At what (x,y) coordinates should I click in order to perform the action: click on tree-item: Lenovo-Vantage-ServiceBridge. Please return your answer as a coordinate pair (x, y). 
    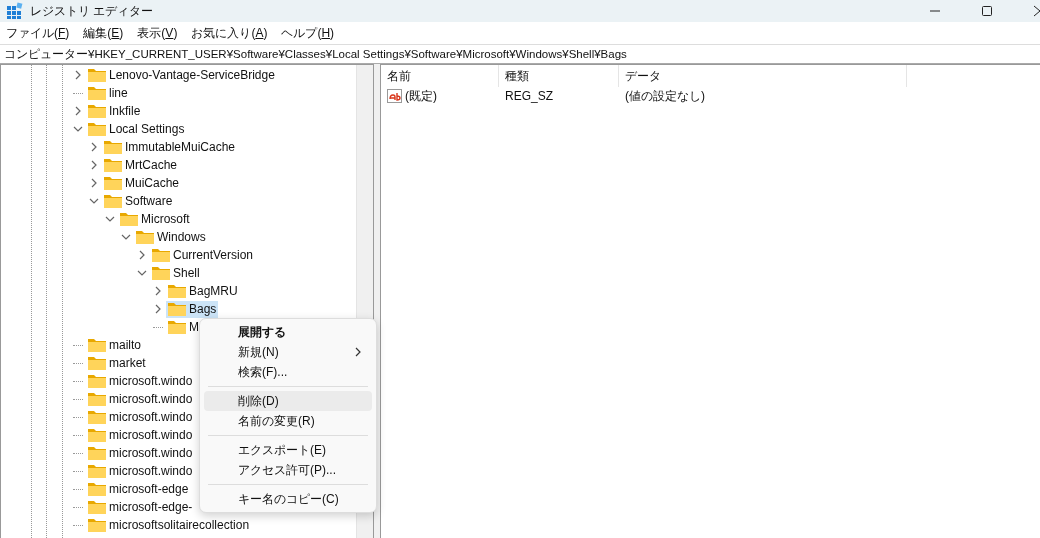
    Looking at the image, I should click on (181, 75).